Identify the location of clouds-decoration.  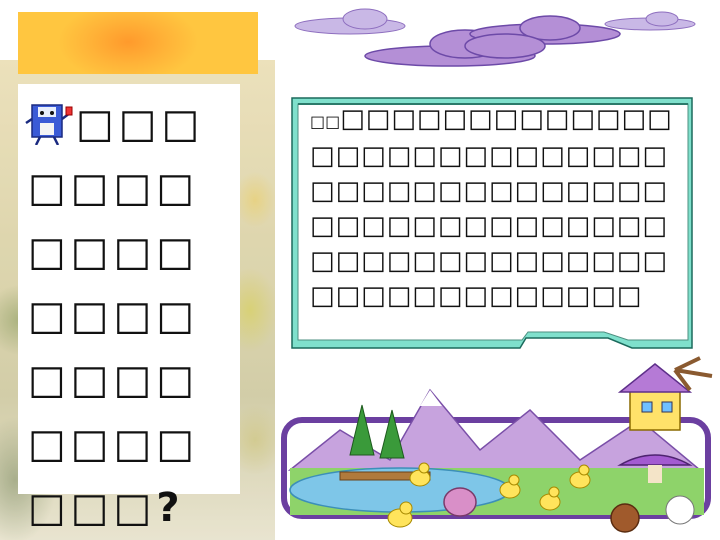
(495, 37).